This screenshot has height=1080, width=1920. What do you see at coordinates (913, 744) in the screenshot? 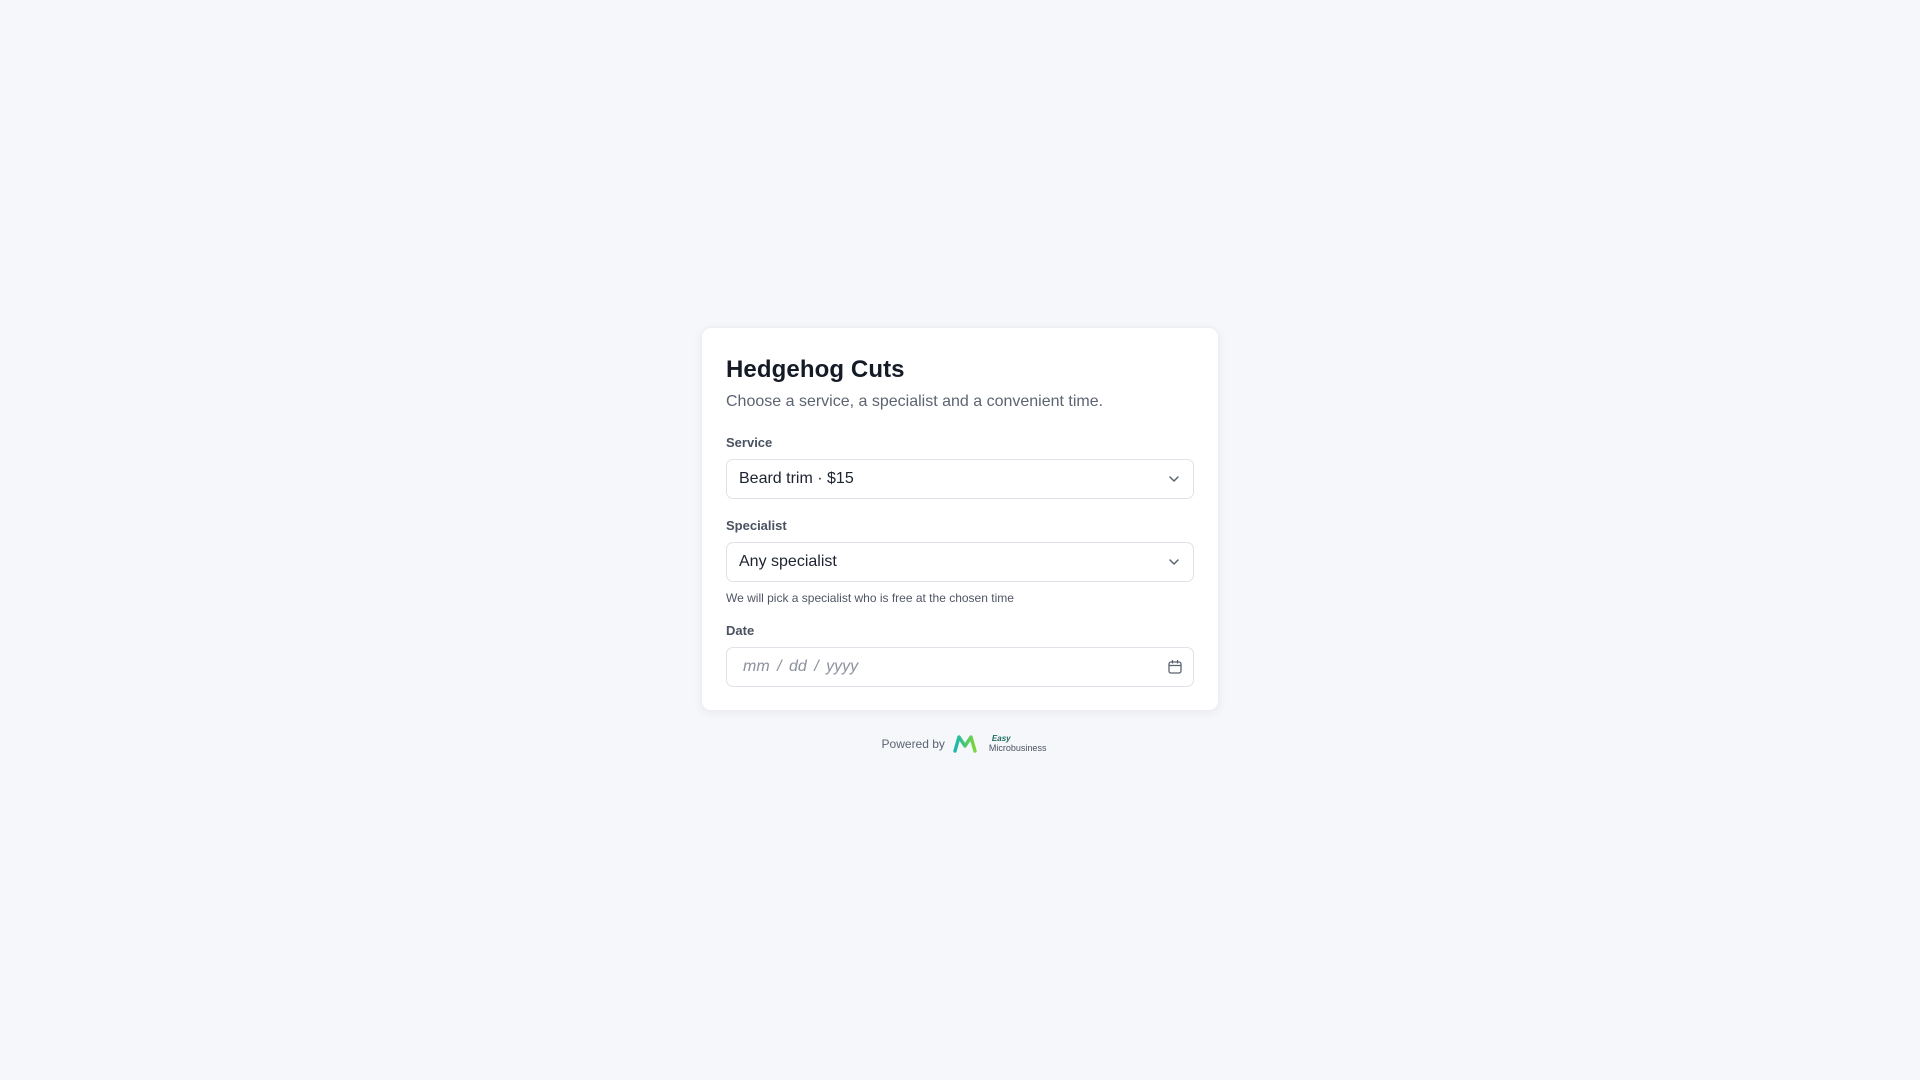
I see `powered-by-text: Powered by` at bounding box center [913, 744].